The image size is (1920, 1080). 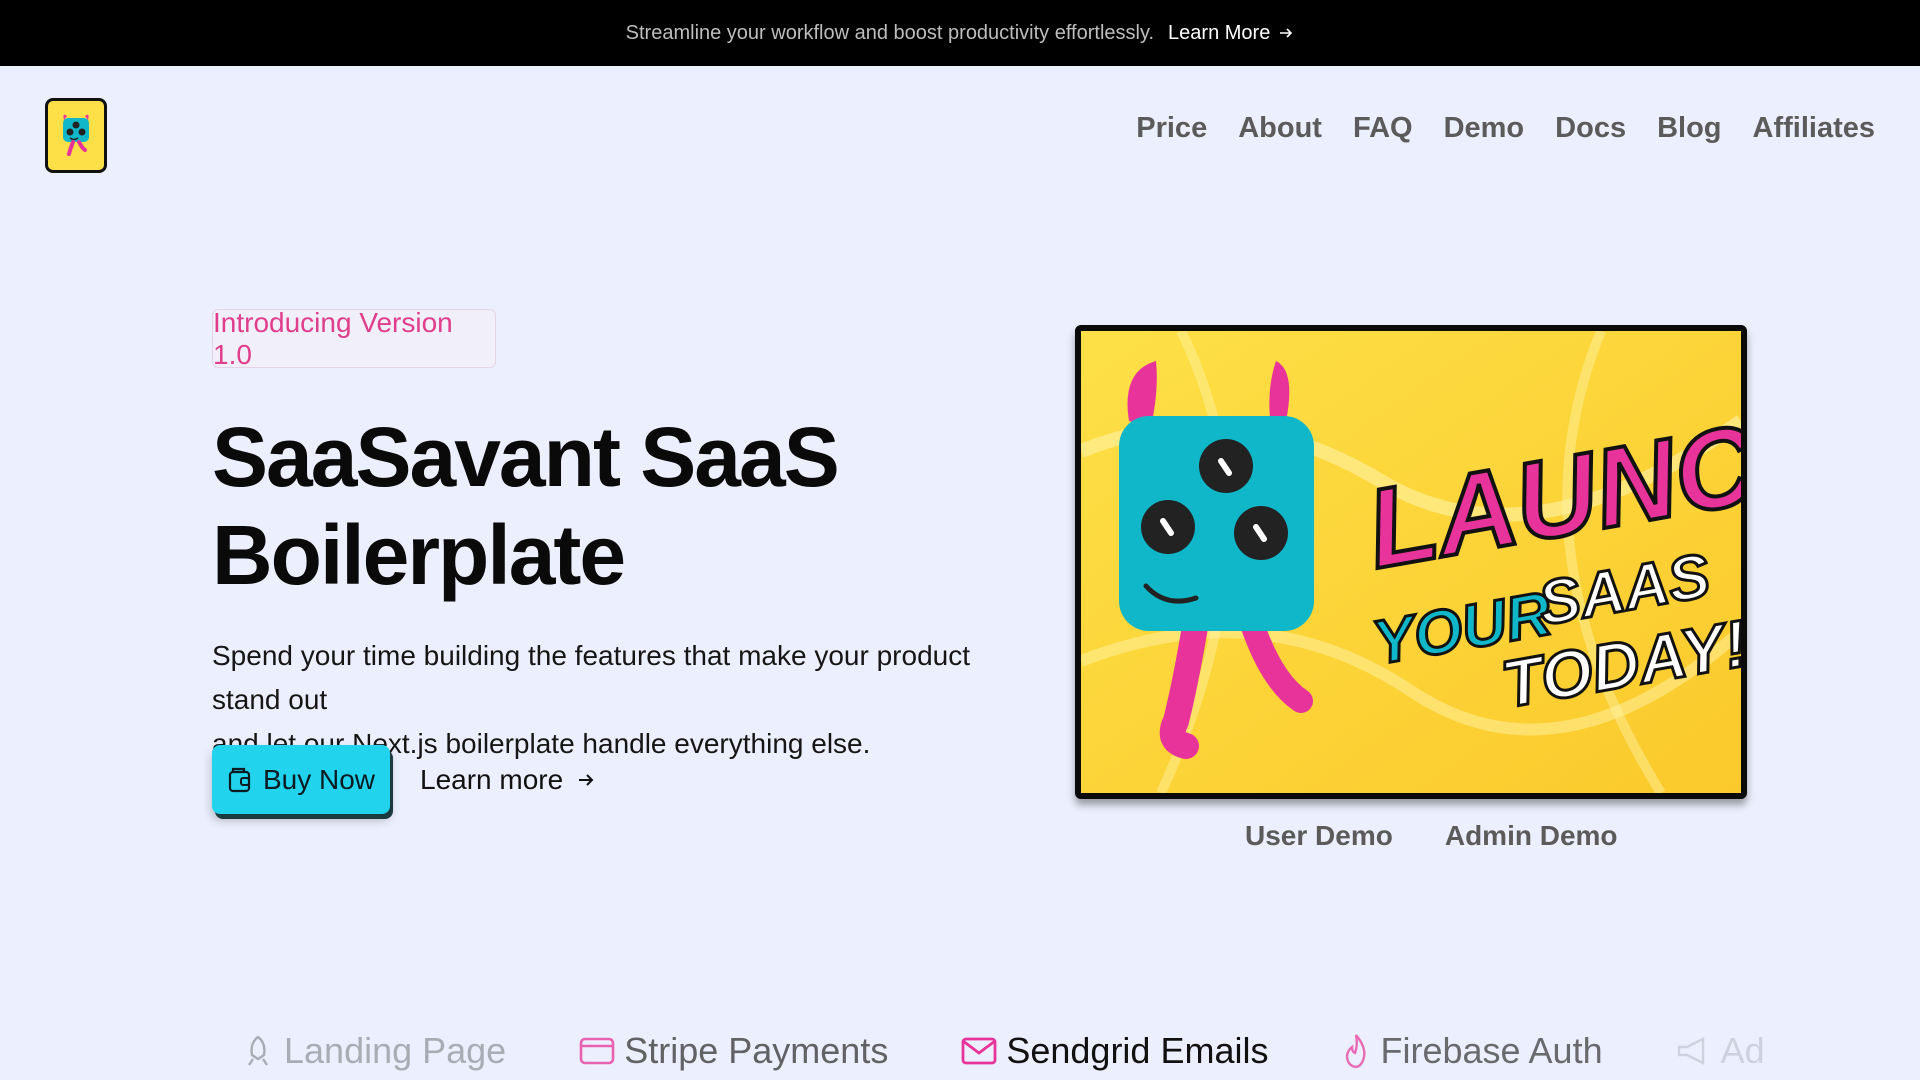 I want to click on version-badge: Introducing Version 1.0, so click(x=354, y=338).